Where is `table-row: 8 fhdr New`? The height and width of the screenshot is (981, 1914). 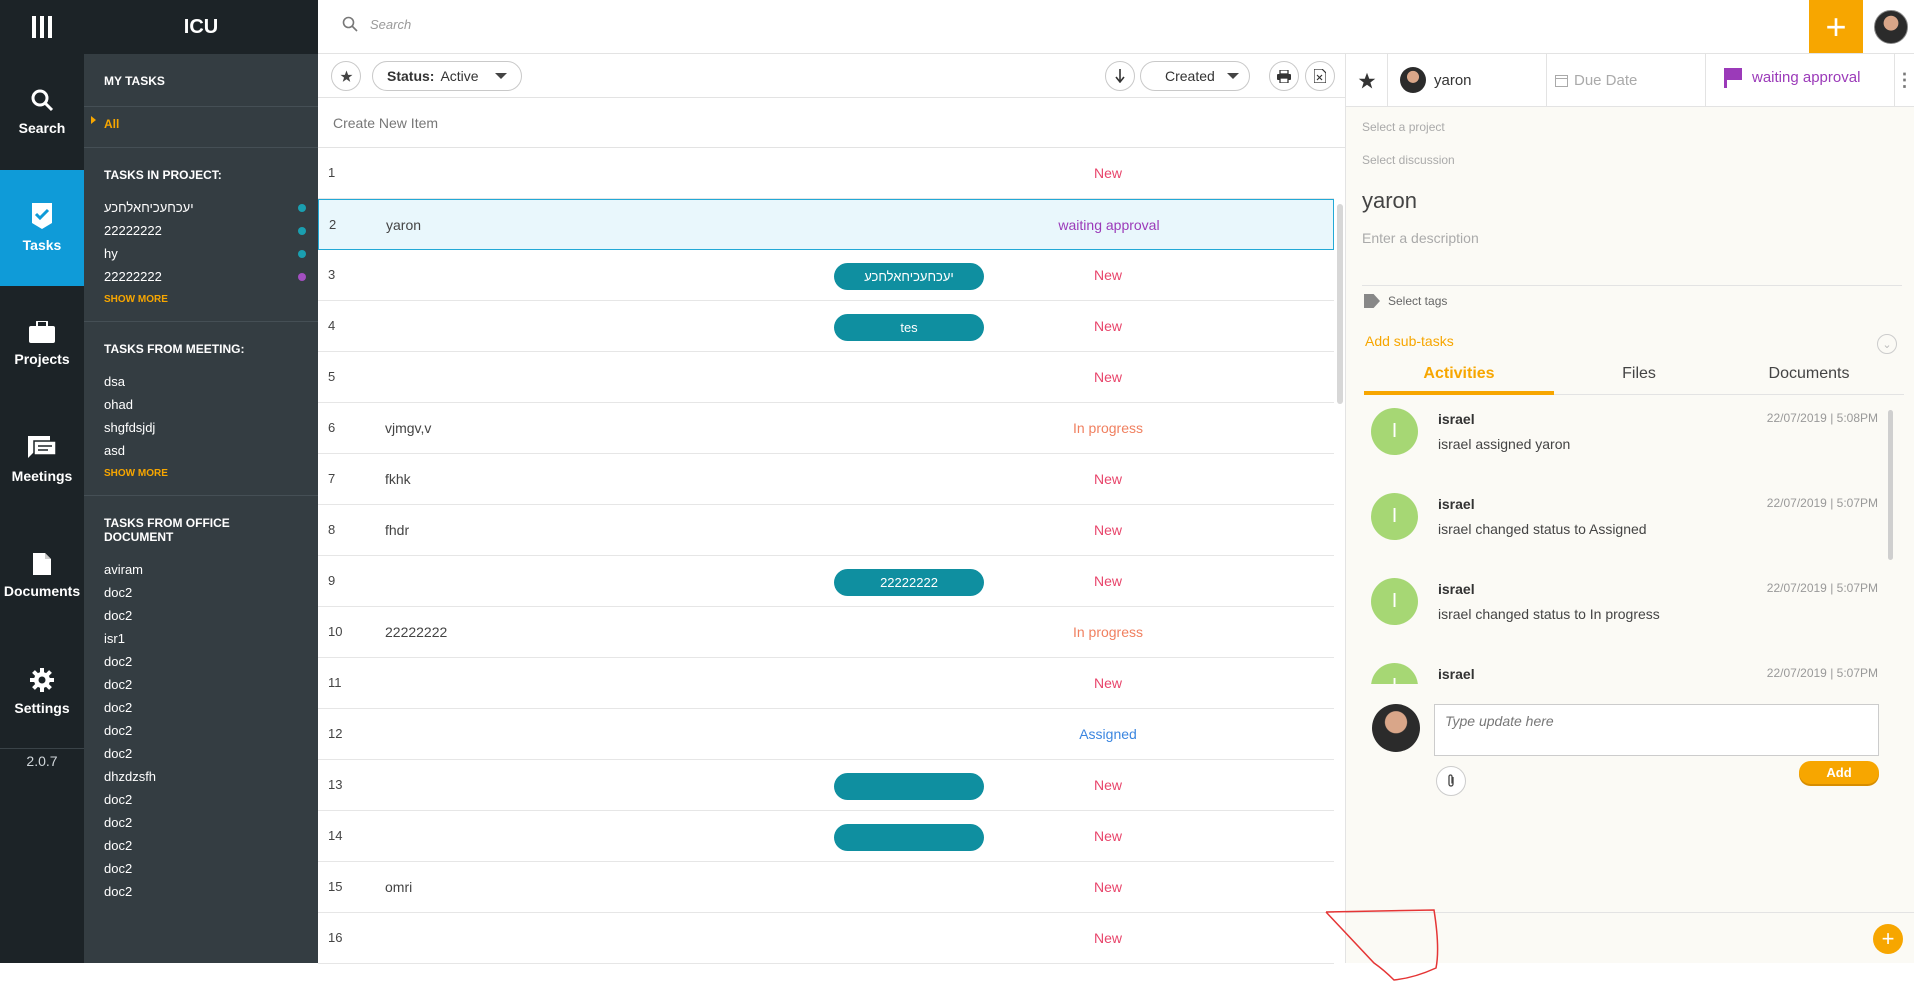 table-row: 8 fhdr New is located at coordinates (826, 530).